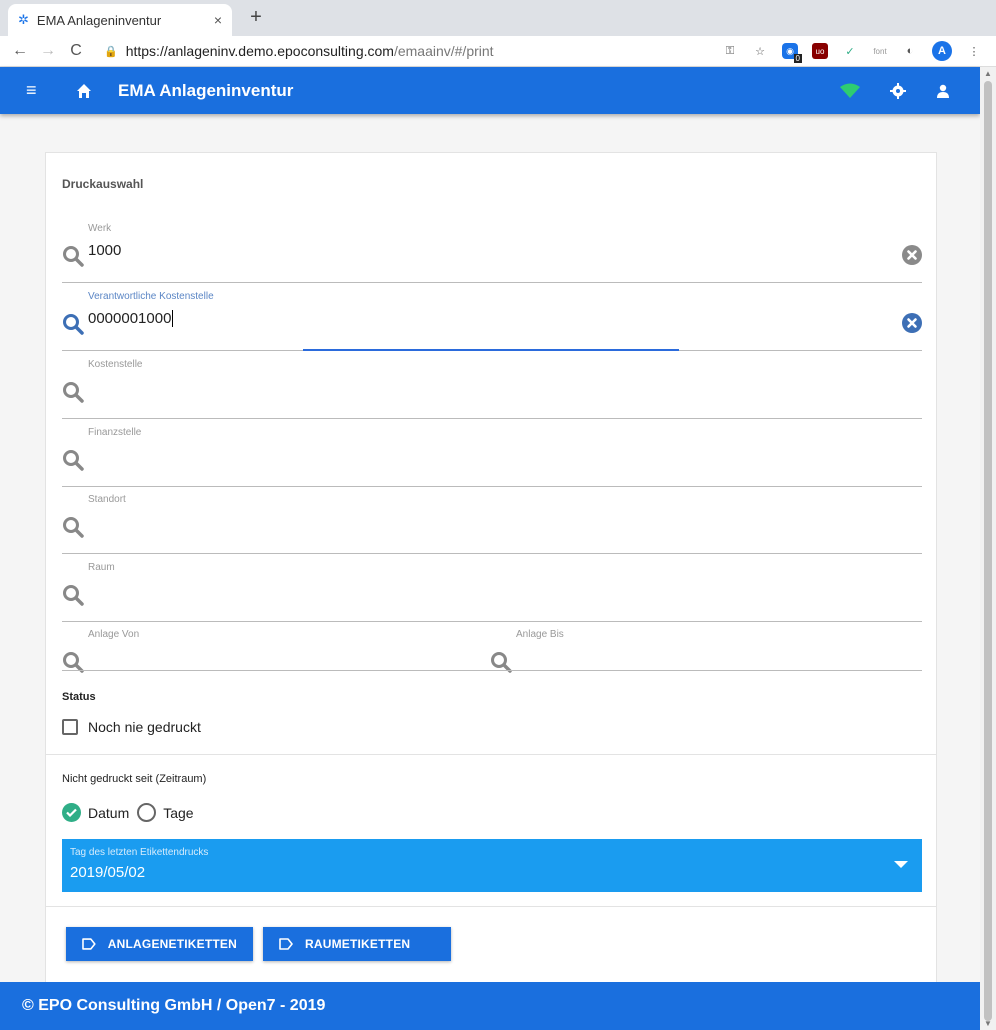  What do you see at coordinates (943, 91) in the screenshot?
I see `user-icon` at bounding box center [943, 91].